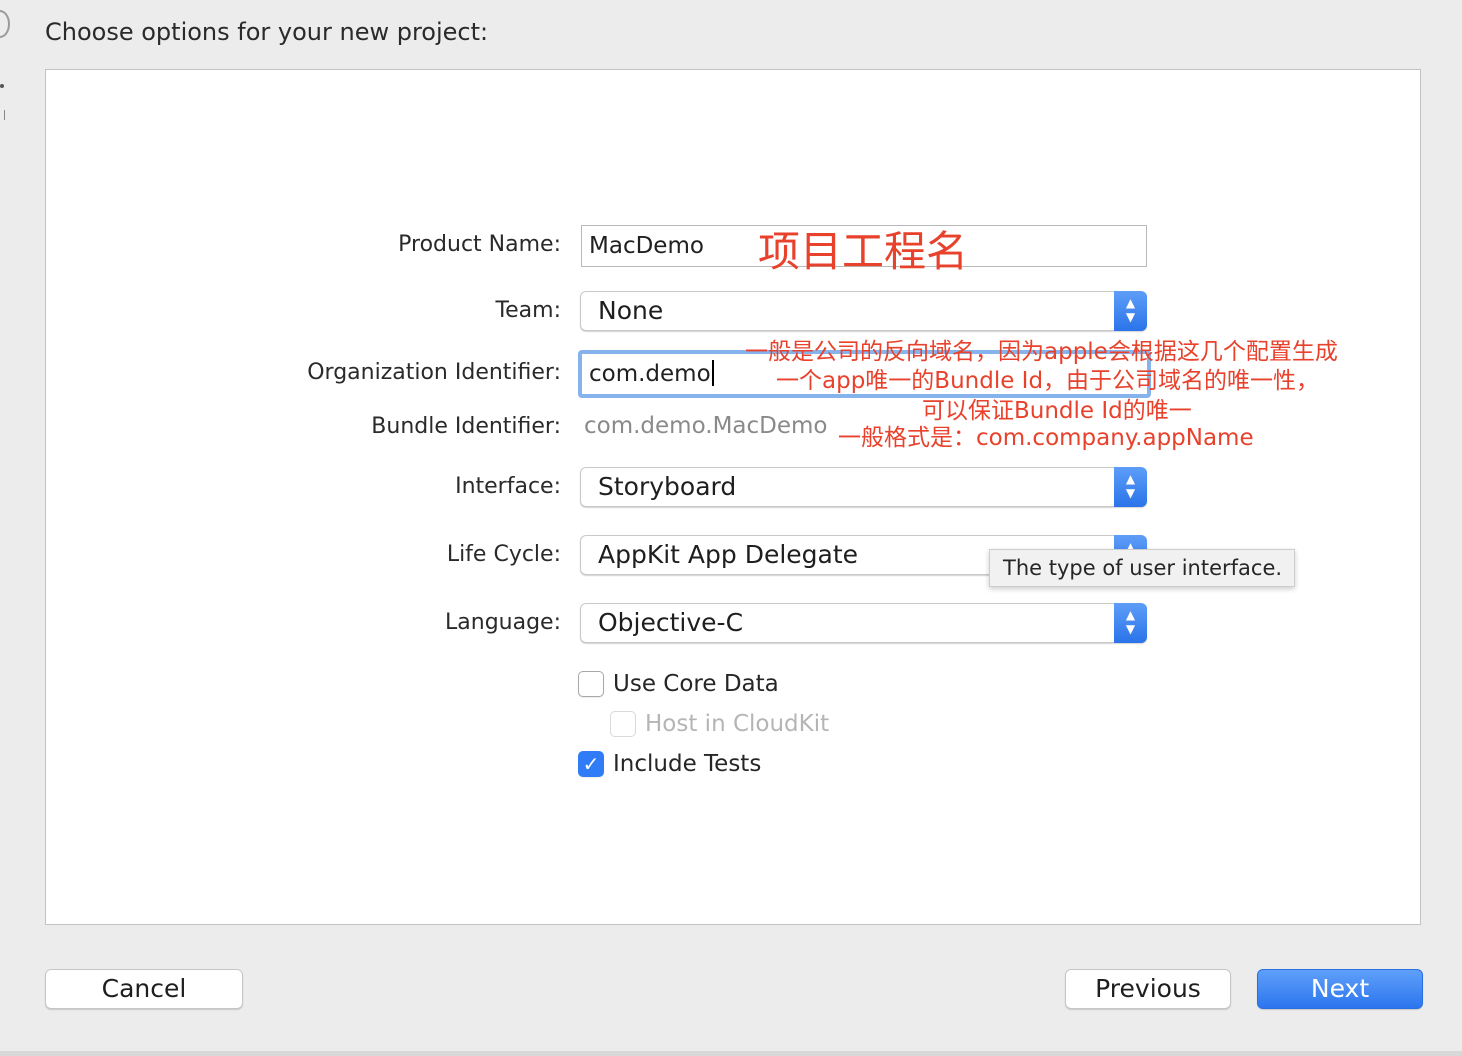 This screenshot has width=1462, height=1056. I want to click on host-in-cloudkit-checkbox-row: Host in CloudKit, so click(719, 724).